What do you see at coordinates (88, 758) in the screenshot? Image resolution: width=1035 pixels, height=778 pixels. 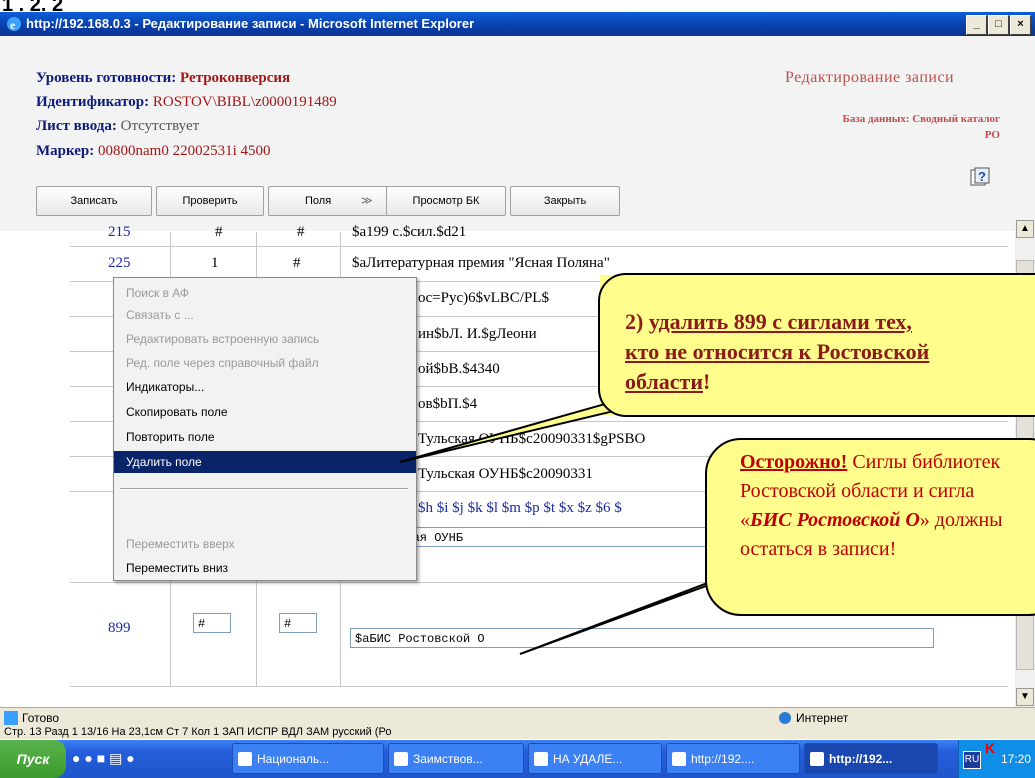 I see `outlook-icon: ●` at bounding box center [88, 758].